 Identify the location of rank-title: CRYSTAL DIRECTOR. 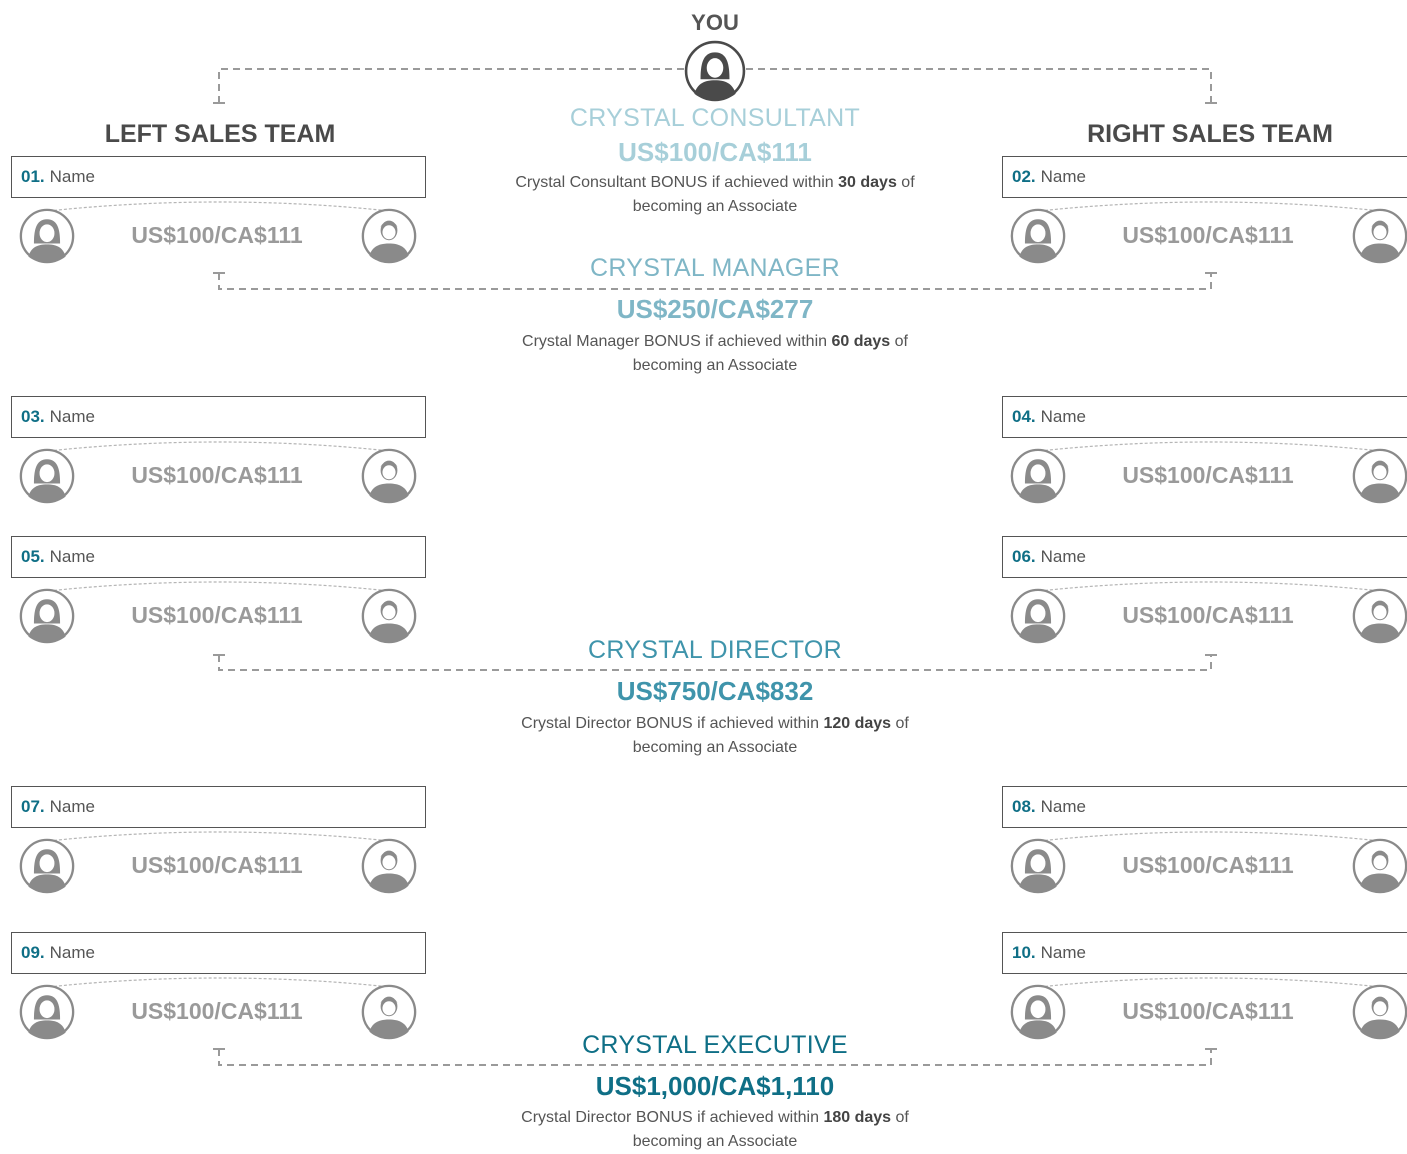
(715, 650).